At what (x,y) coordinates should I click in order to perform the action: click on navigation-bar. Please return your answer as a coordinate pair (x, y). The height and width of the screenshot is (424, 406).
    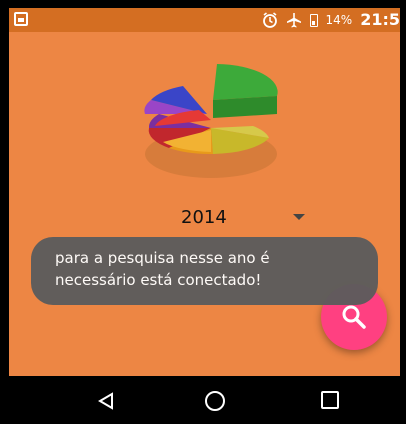
    Looking at the image, I should click on (204, 400).